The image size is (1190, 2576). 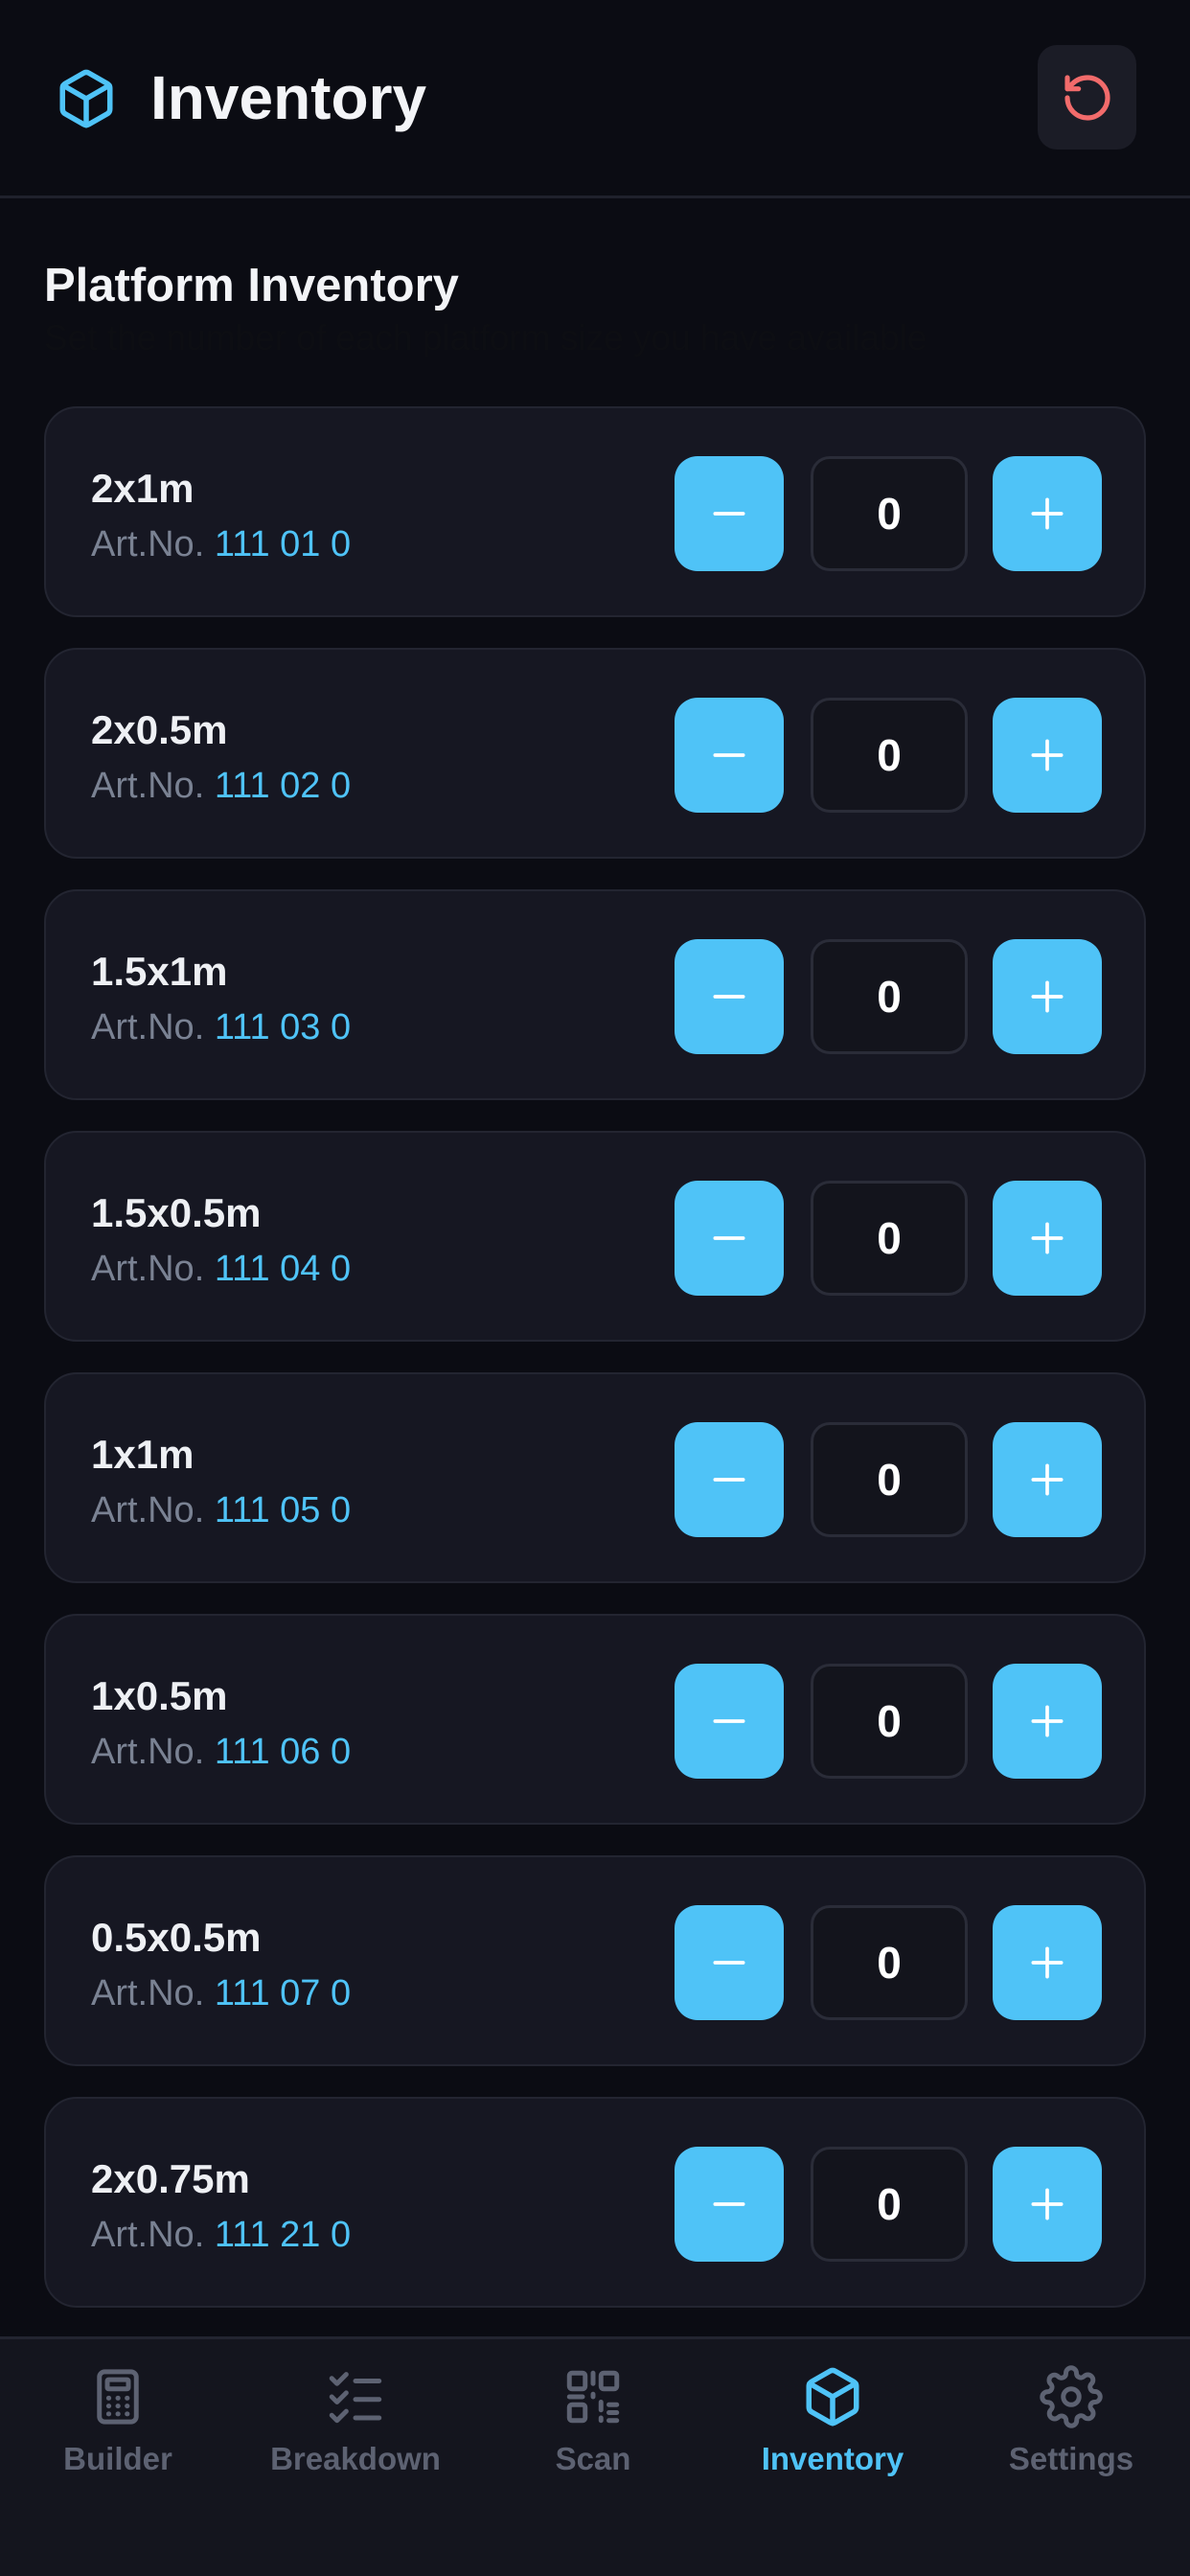 I want to click on platform-name: 2x1m, so click(x=143, y=488).